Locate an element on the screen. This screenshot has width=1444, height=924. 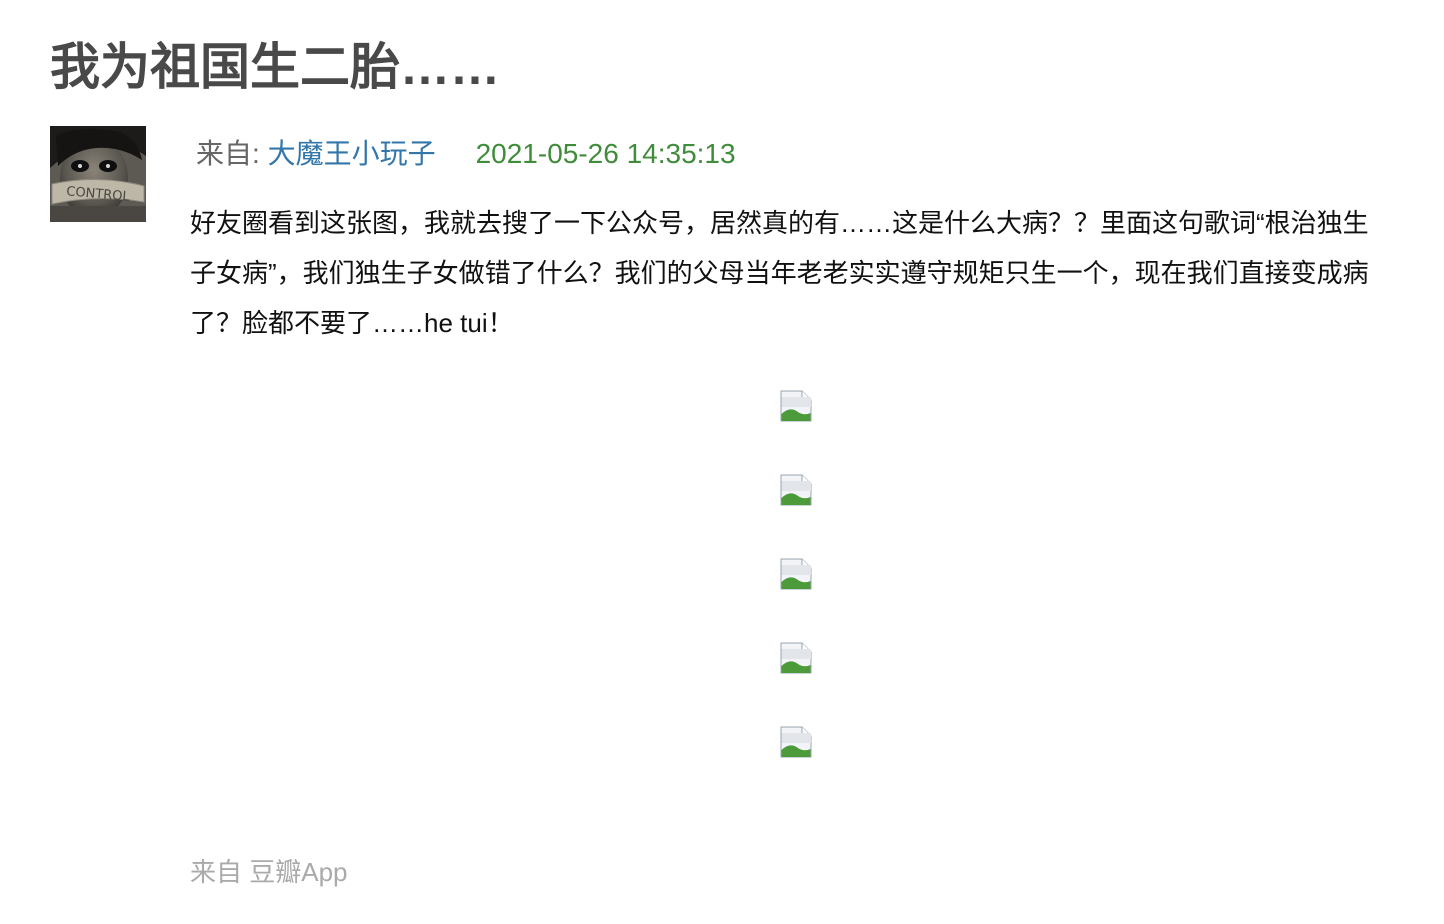
post-timestamp: 2021-05-26 14:35:13 is located at coordinates (605, 153).